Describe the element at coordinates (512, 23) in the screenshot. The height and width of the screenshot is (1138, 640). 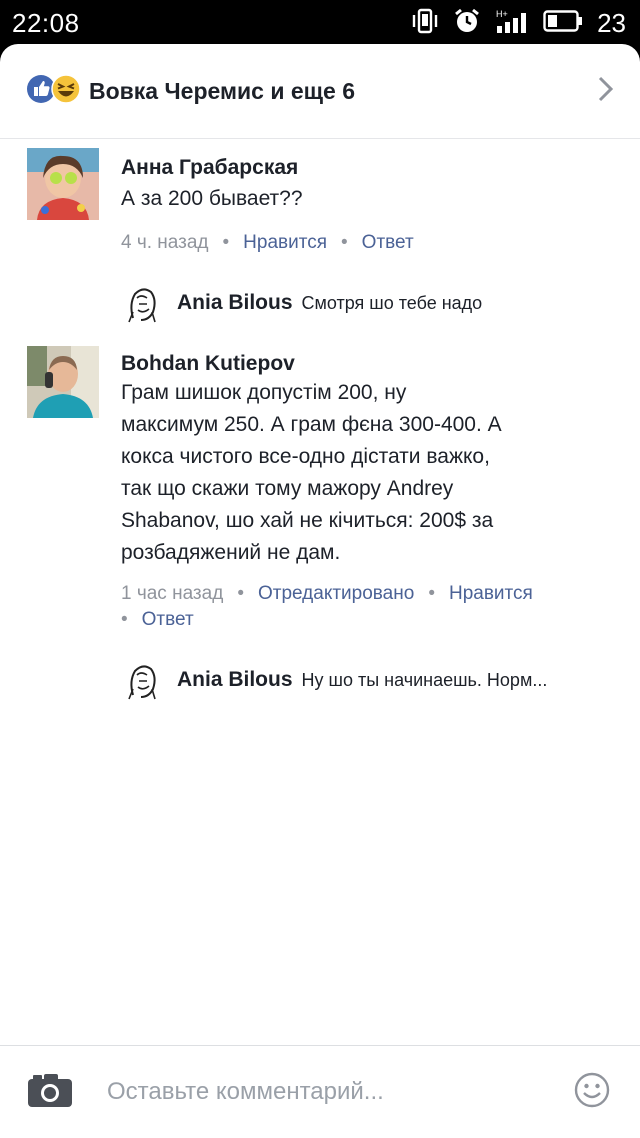
I see `signal-icon: H+` at that location.